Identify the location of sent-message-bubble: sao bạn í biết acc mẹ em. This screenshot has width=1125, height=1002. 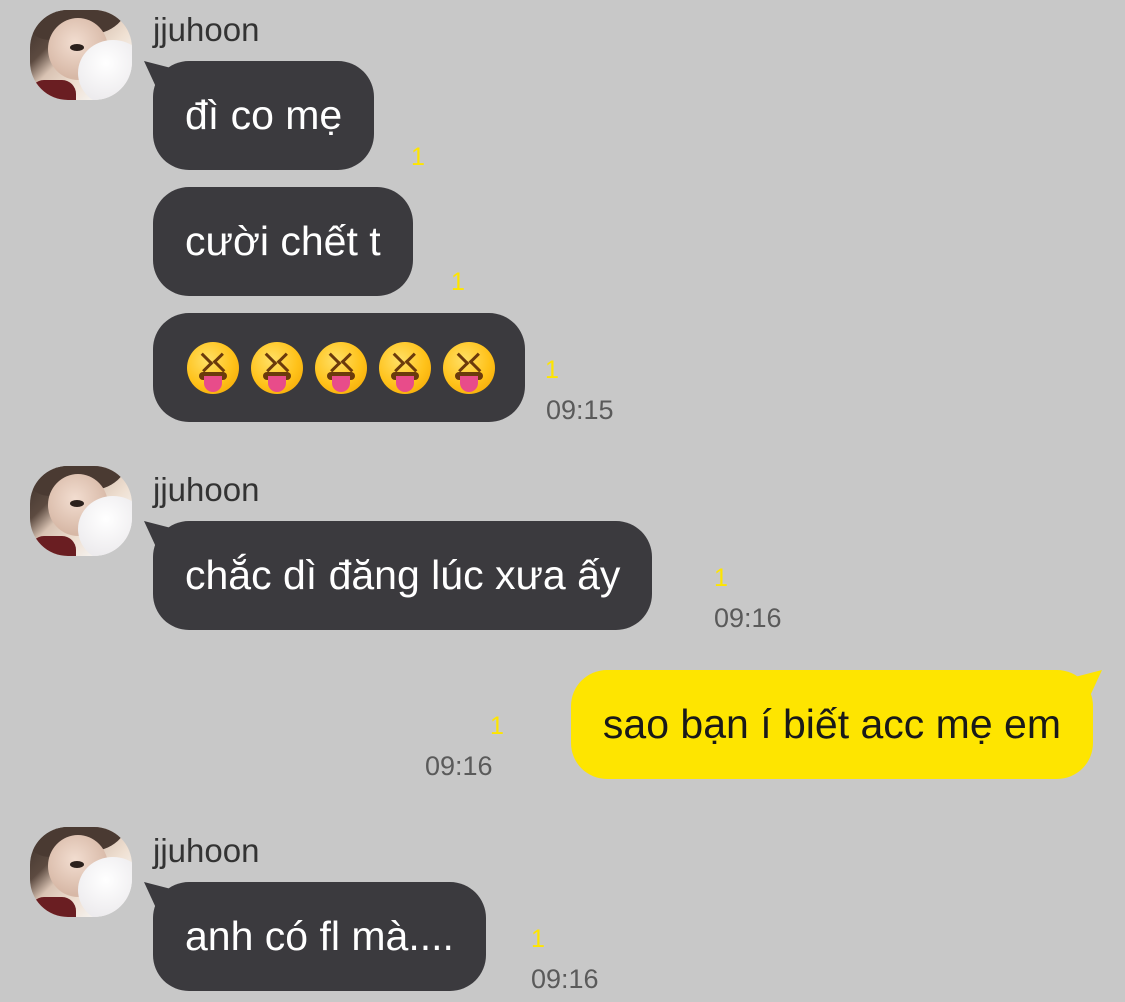
(831, 724).